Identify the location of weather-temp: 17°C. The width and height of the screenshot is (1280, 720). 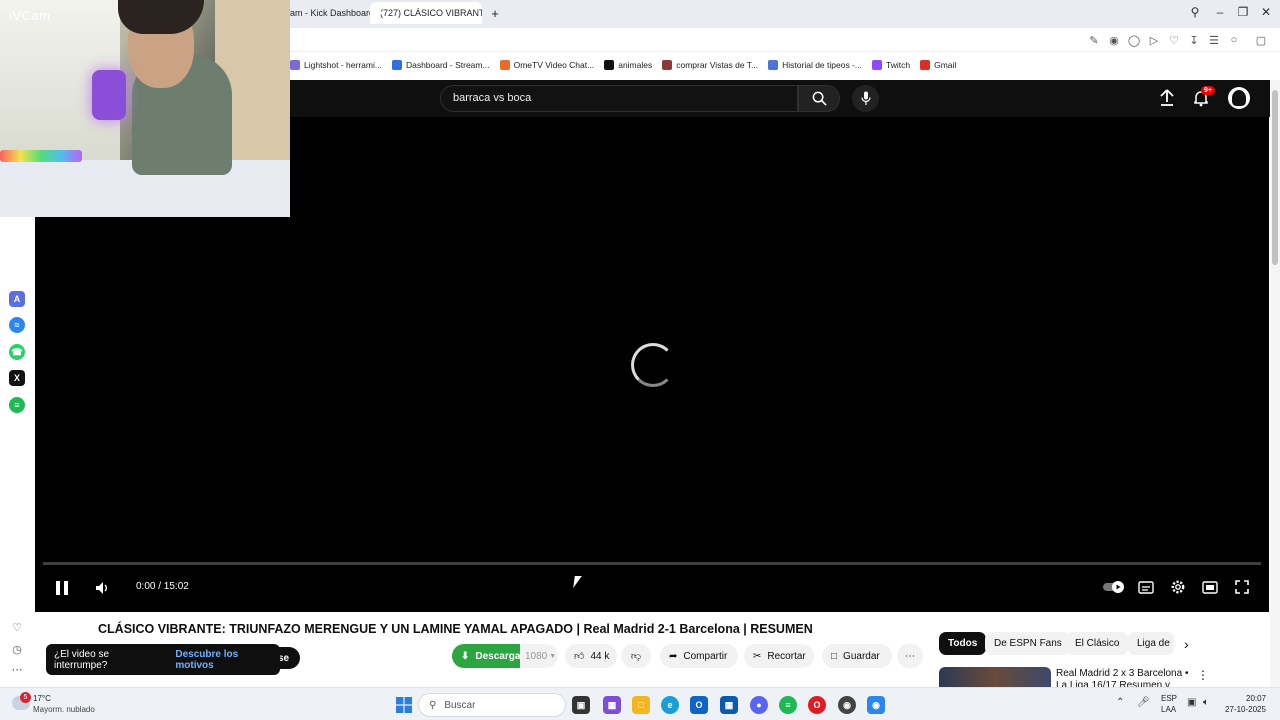
(42, 698).